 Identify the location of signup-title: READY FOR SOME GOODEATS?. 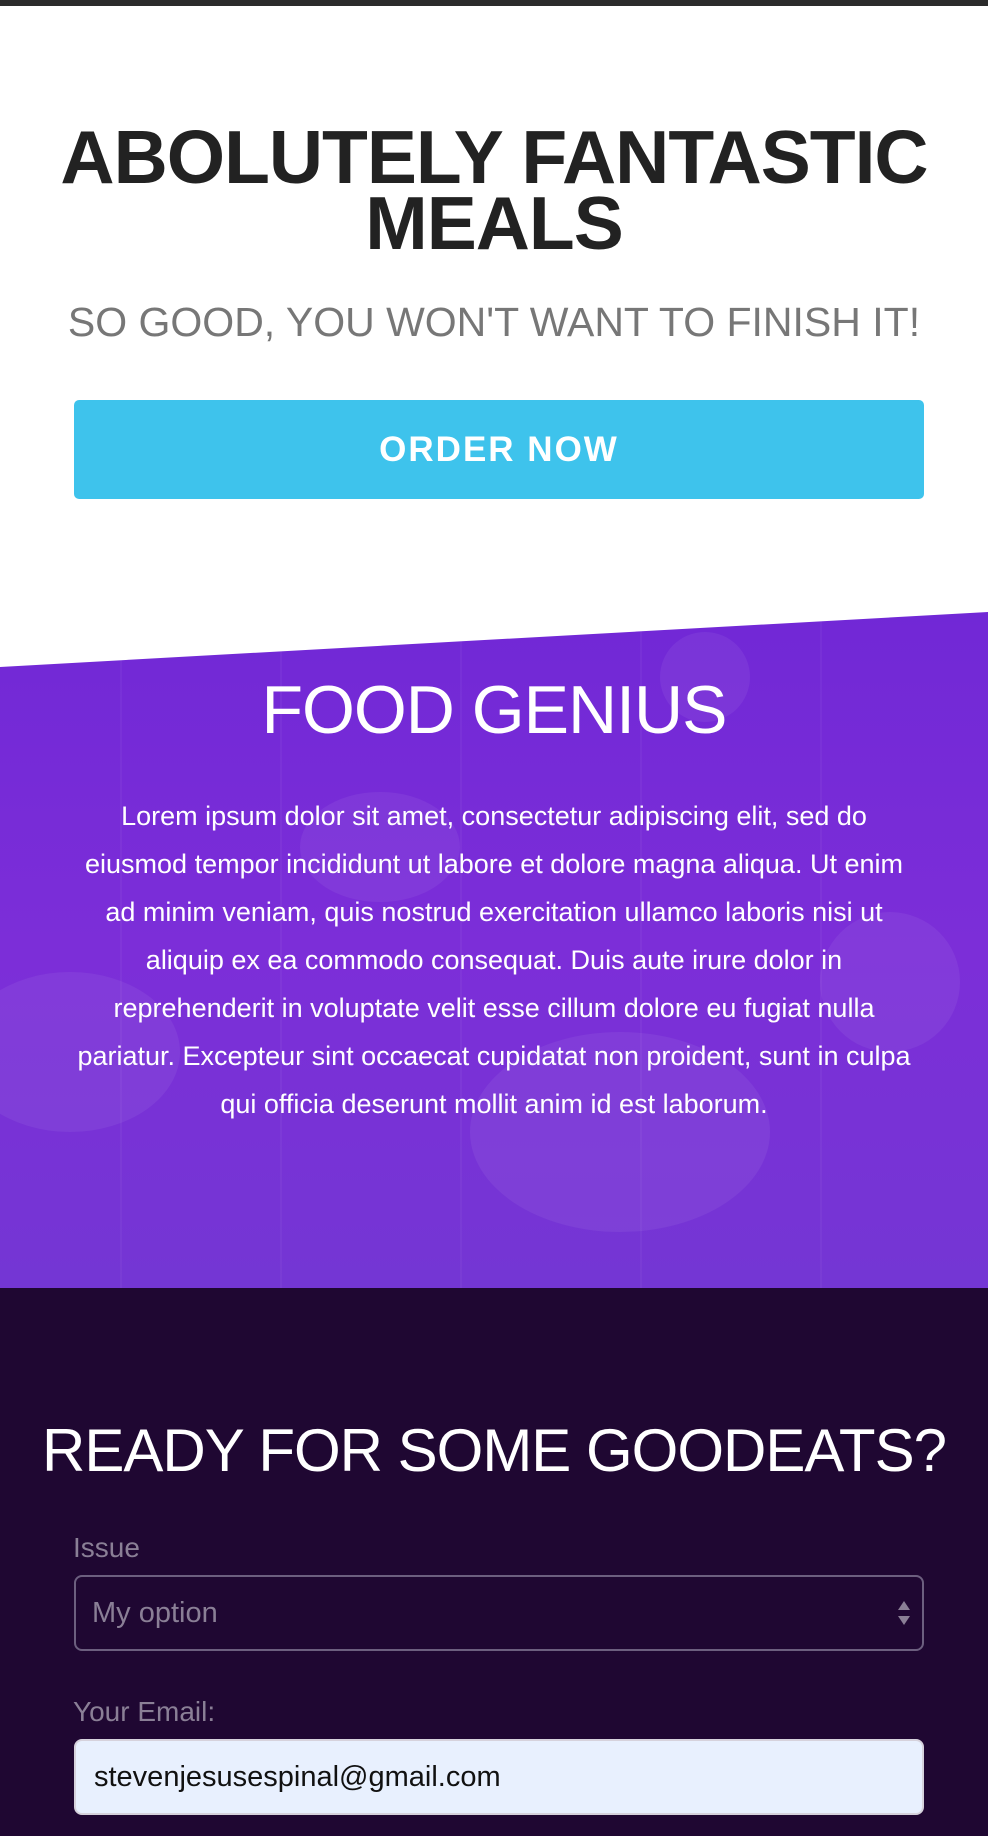
(494, 1450).